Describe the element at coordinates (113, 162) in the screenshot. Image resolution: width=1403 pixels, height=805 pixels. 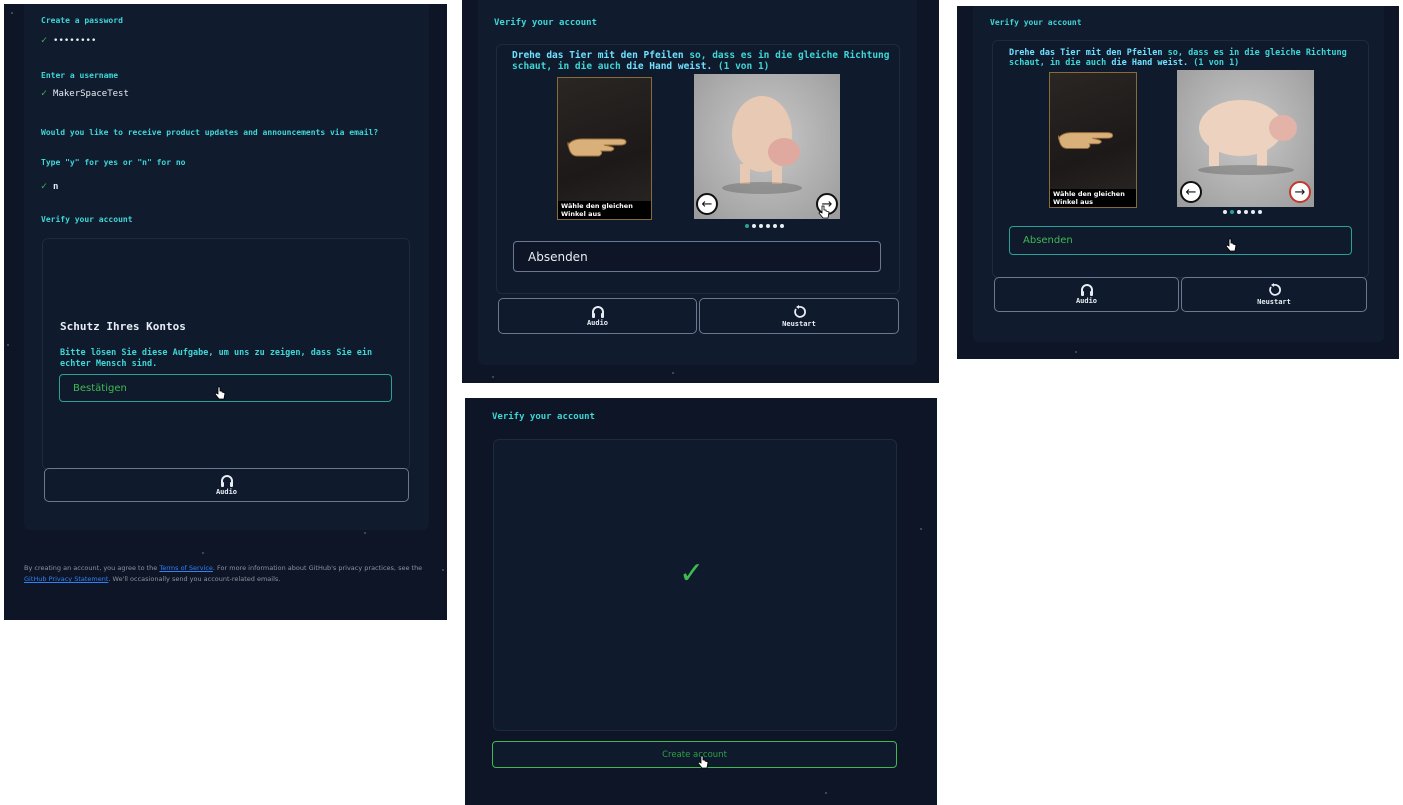
I see `updates-hint: Type "y" for yes or "n" for no` at that location.